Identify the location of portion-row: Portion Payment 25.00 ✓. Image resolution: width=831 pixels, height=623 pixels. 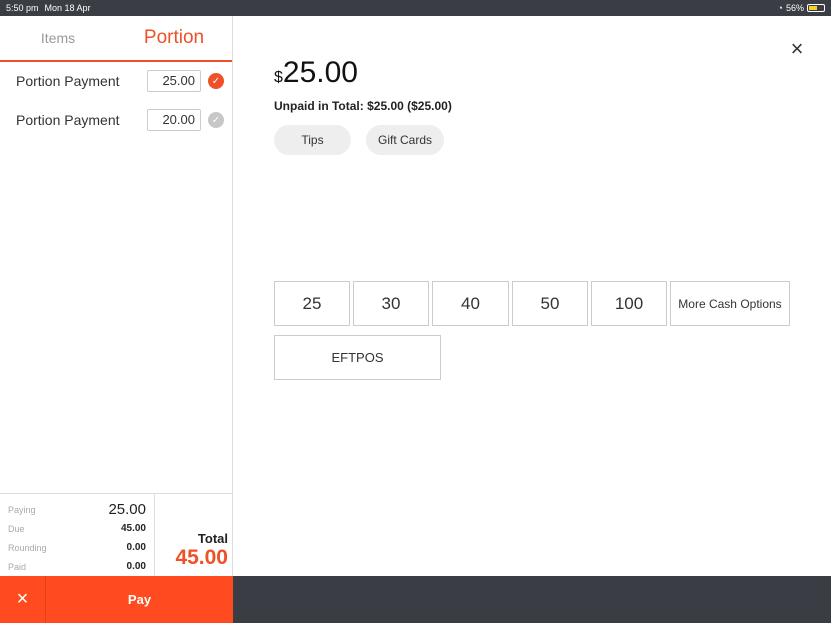
(116, 81).